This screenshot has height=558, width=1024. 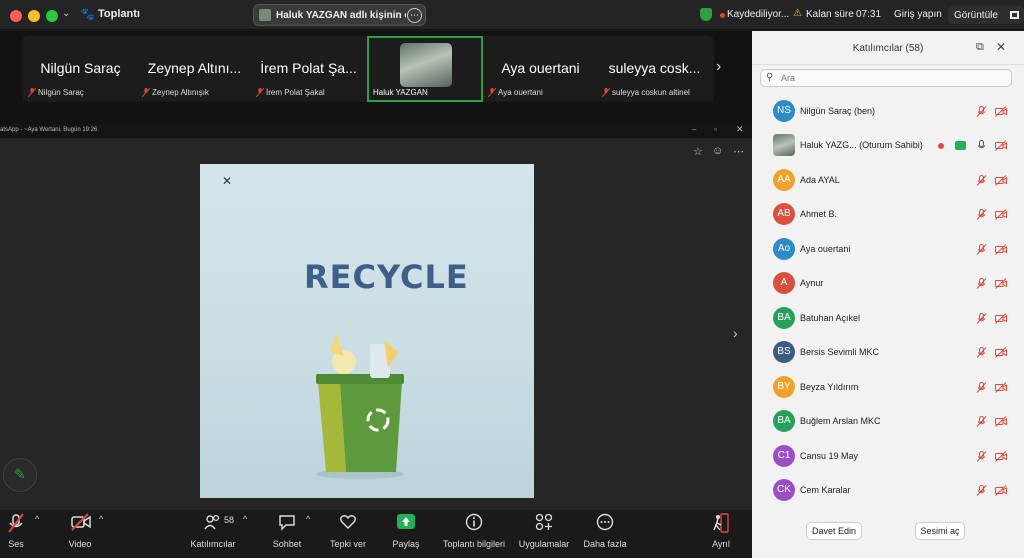 What do you see at coordinates (861, 145) in the screenshot?
I see `participant-name: Haluk YAZG... (Oturum Sahibi)` at bounding box center [861, 145].